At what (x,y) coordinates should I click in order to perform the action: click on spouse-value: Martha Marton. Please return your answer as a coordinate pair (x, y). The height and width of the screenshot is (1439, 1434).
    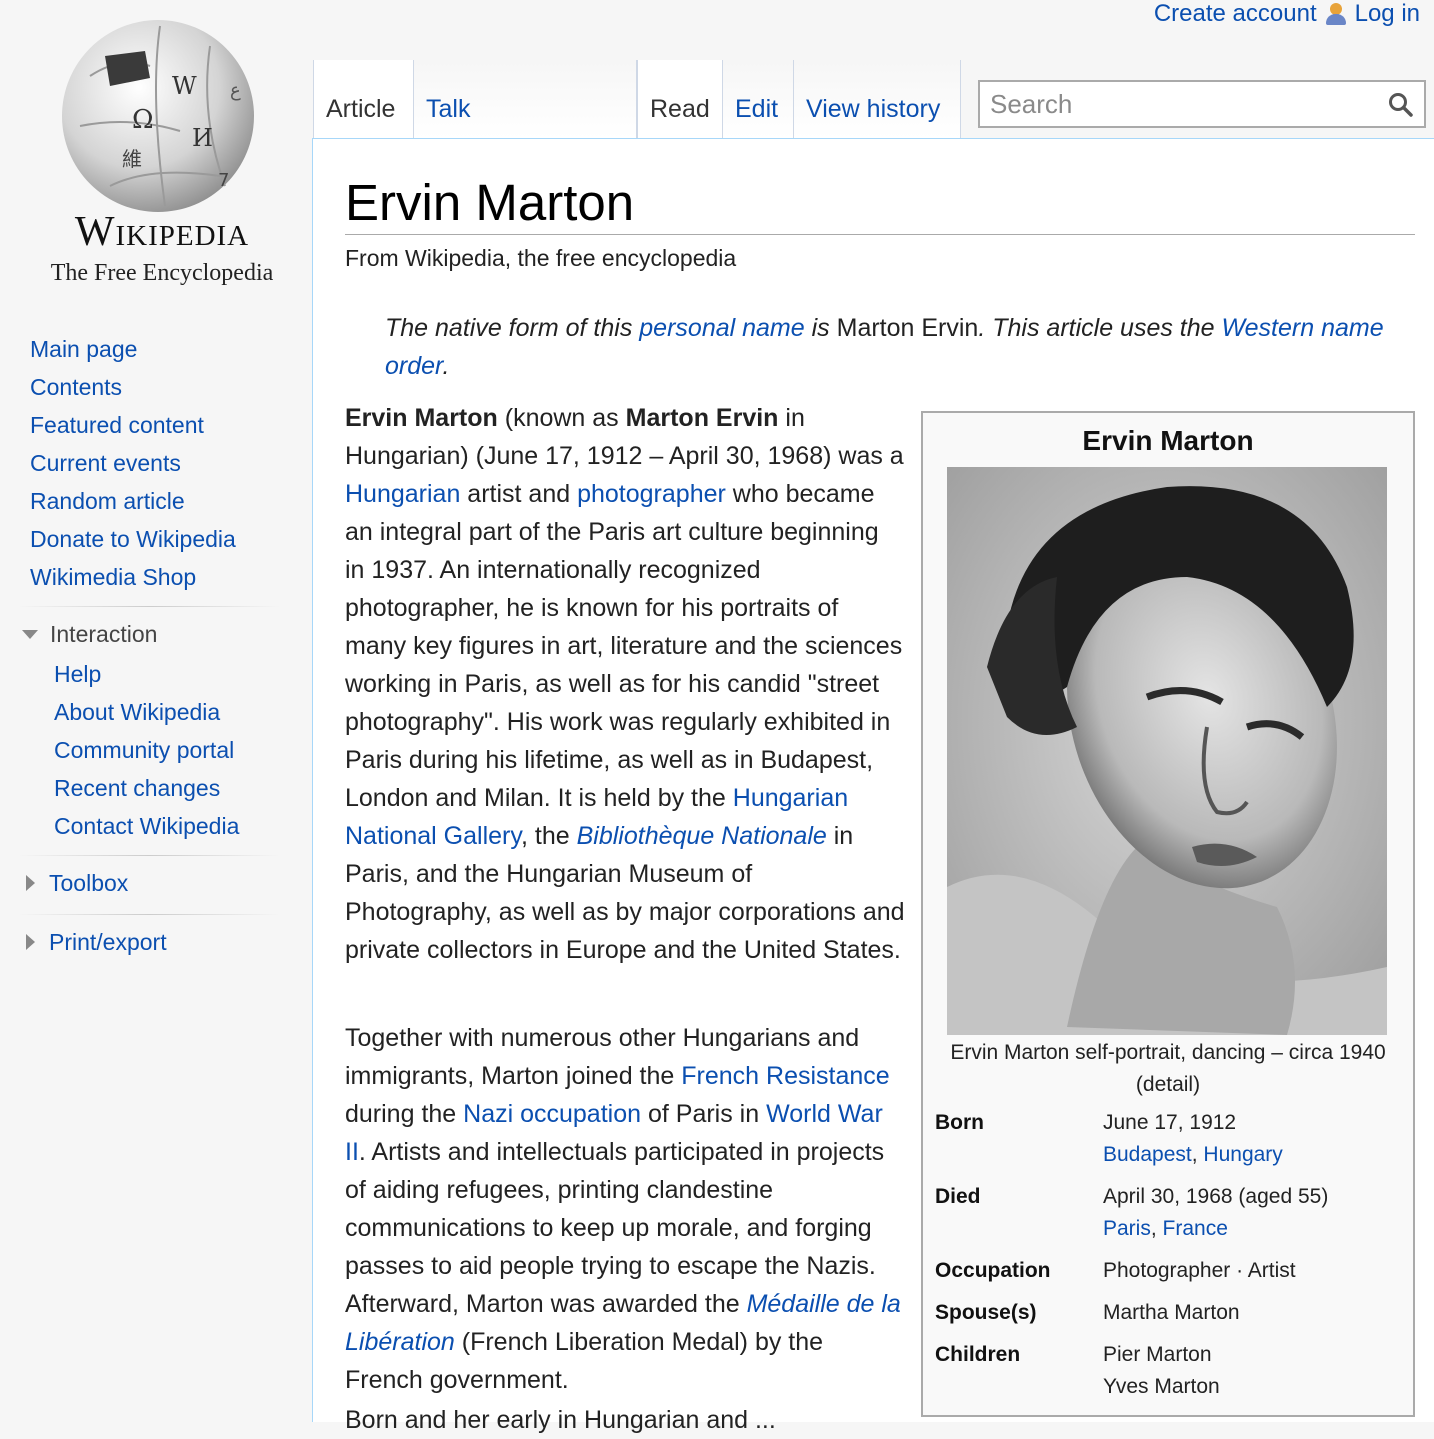
    Looking at the image, I should click on (1171, 1312).